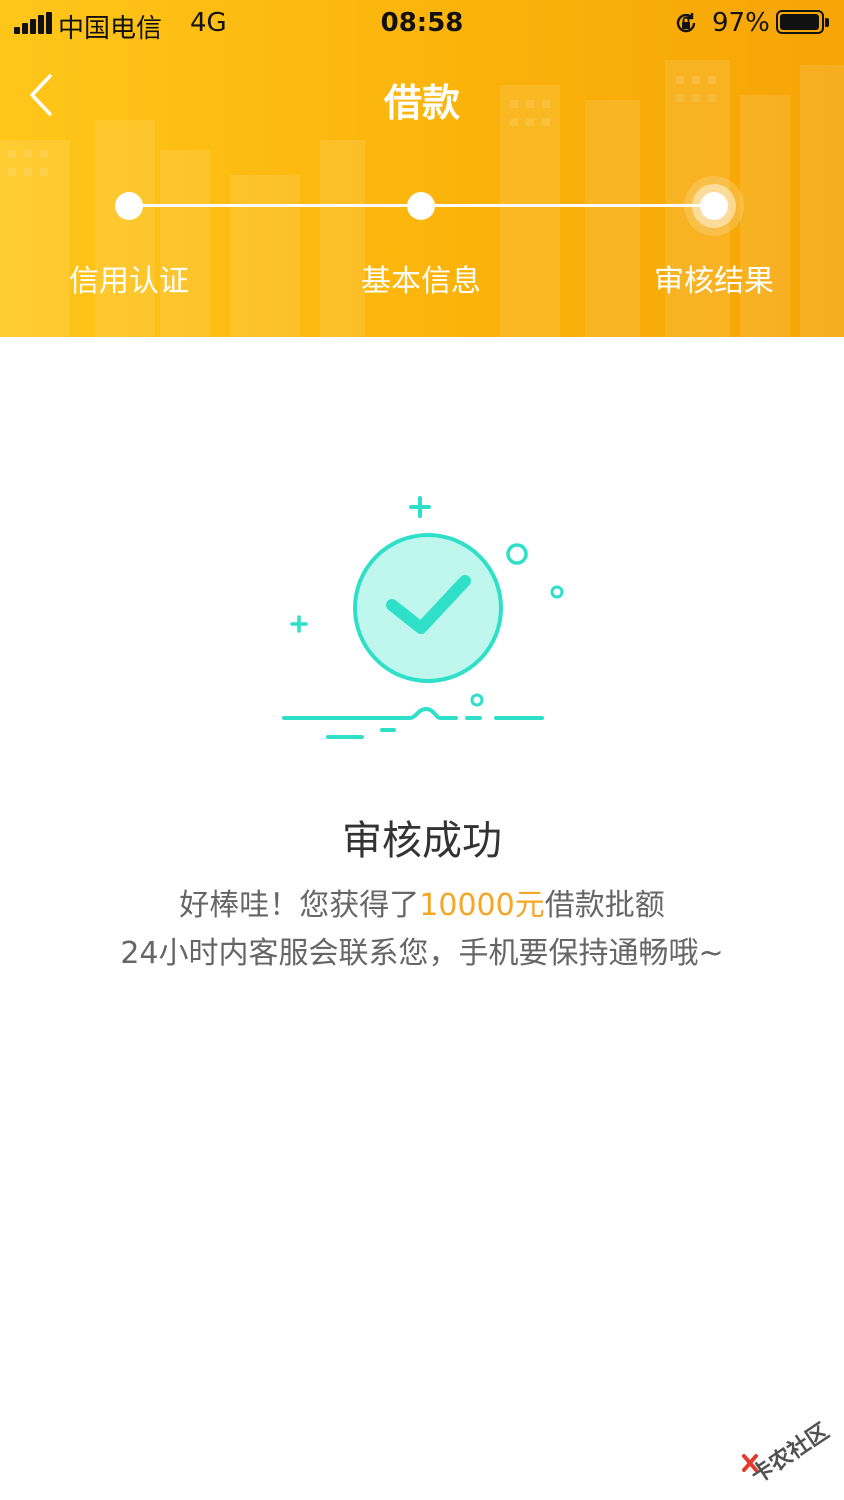  Describe the element at coordinates (422, 24) in the screenshot. I see `status-bar: 中国电信 4G 08:58 97%` at that location.